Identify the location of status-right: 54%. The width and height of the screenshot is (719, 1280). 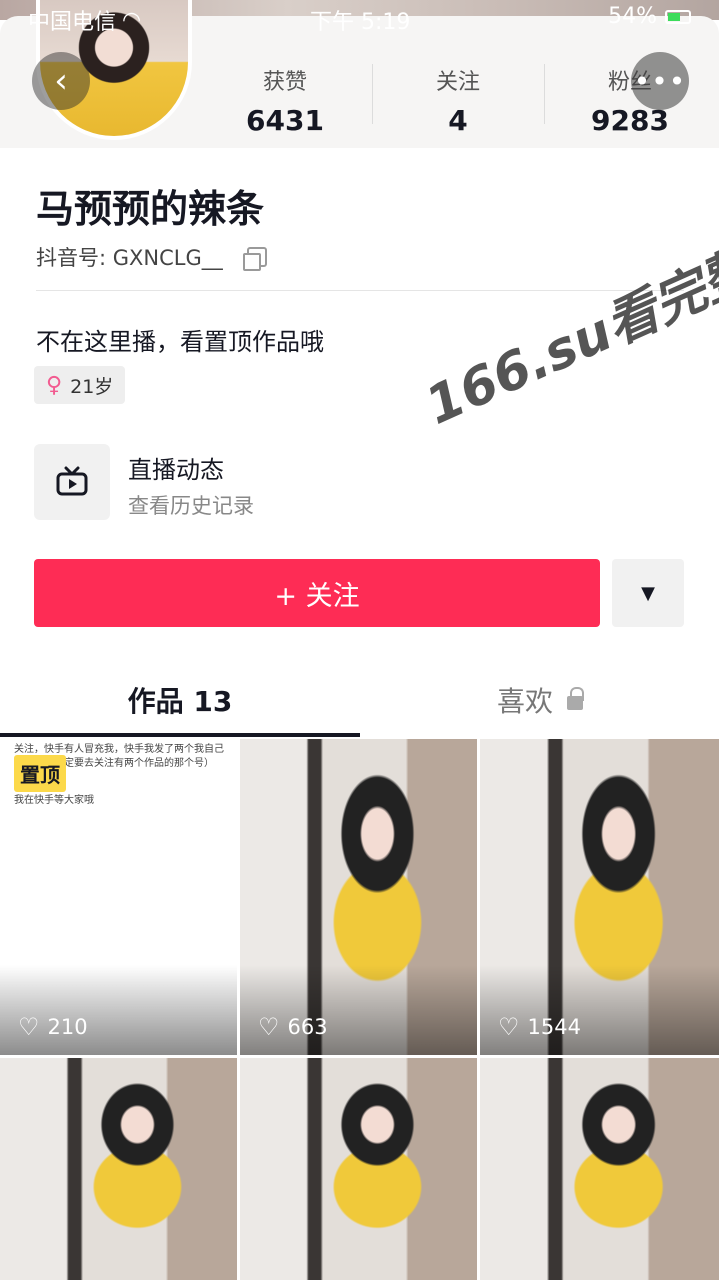
(649, 16).